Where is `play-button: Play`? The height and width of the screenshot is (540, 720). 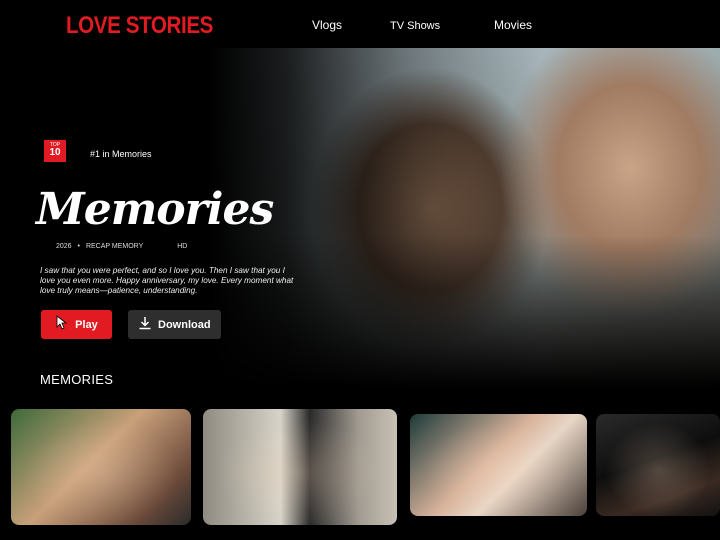 play-button: Play is located at coordinates (76, 324).